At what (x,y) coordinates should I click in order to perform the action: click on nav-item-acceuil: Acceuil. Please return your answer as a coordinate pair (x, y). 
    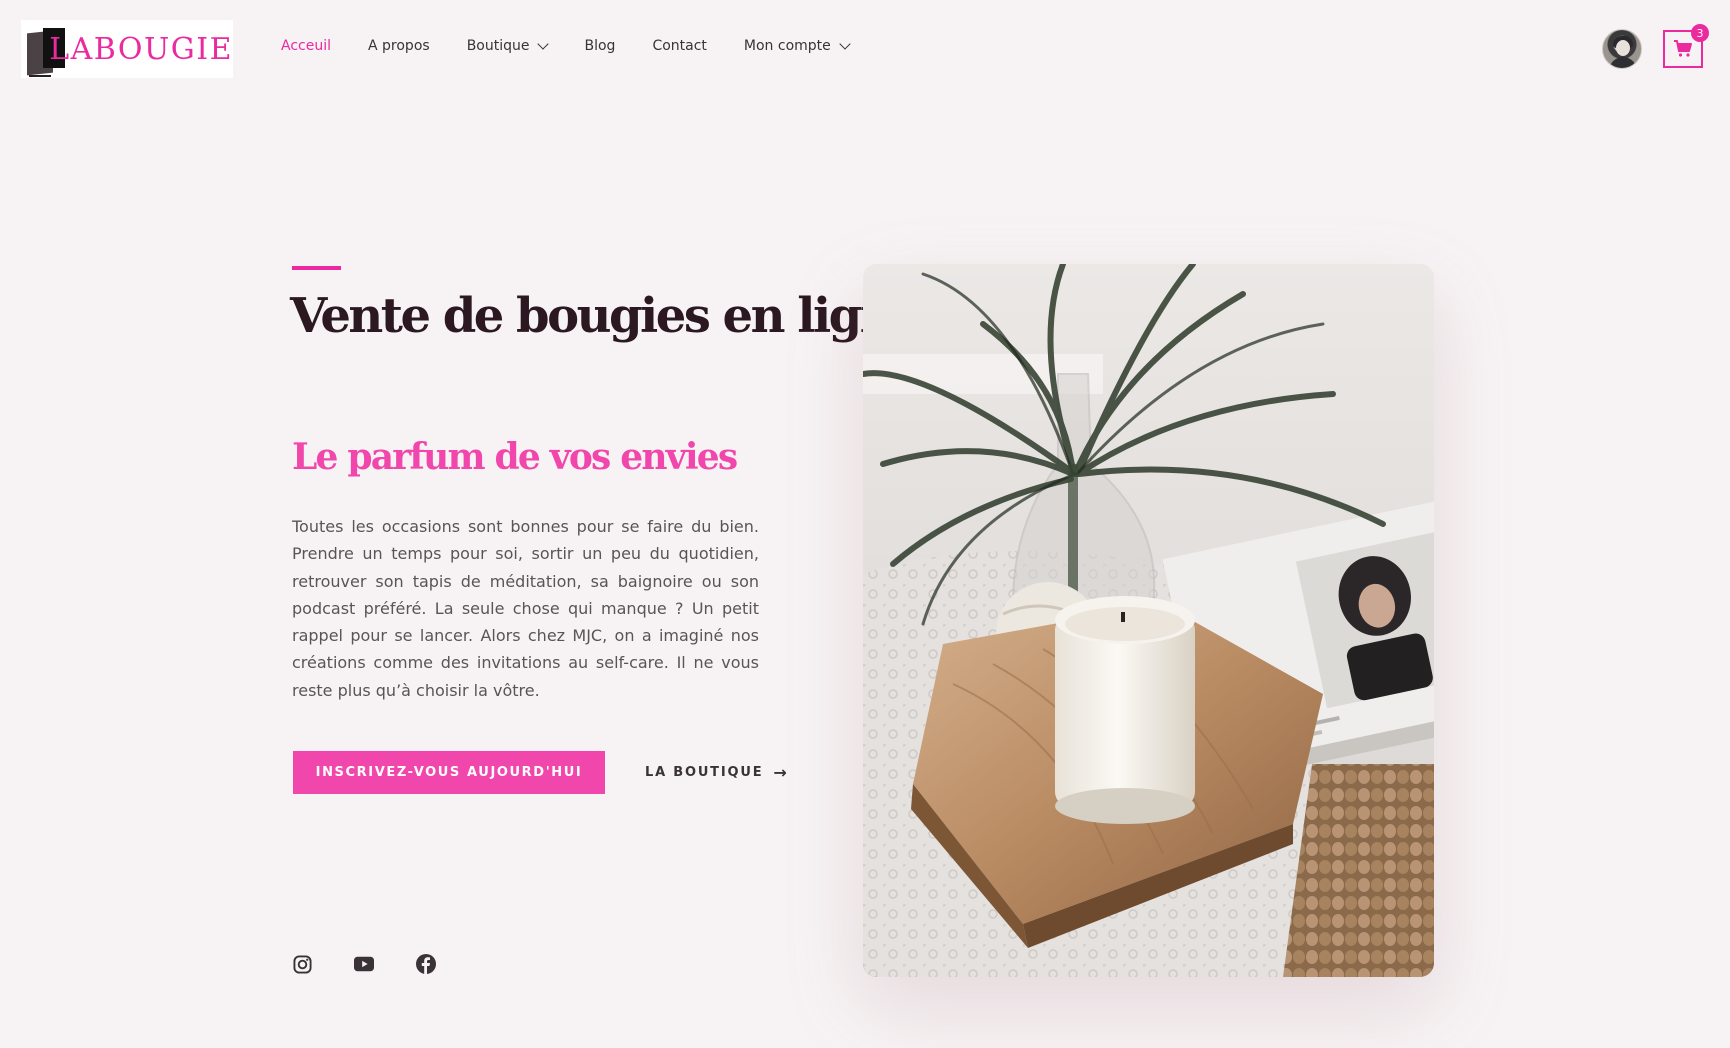
    Looking at the image, I should click on (306, 46).